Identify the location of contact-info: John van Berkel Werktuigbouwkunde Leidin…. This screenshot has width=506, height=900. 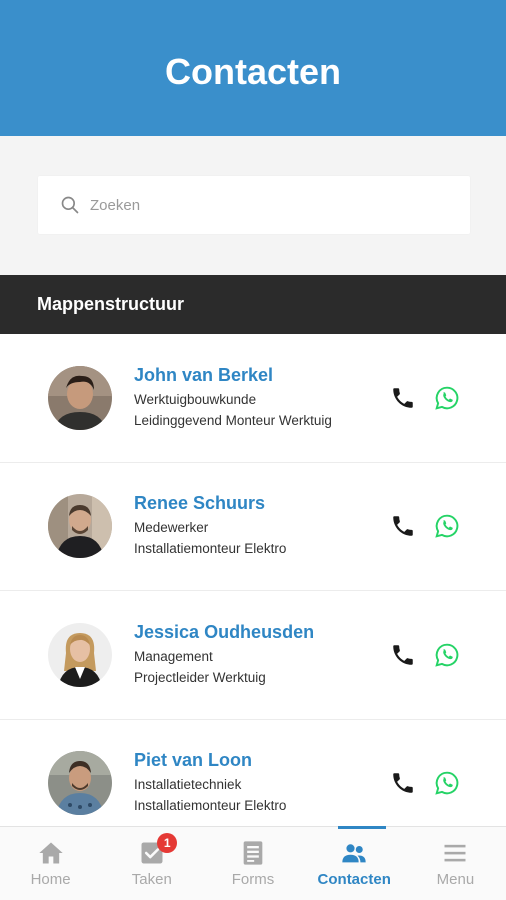
(262, 398).